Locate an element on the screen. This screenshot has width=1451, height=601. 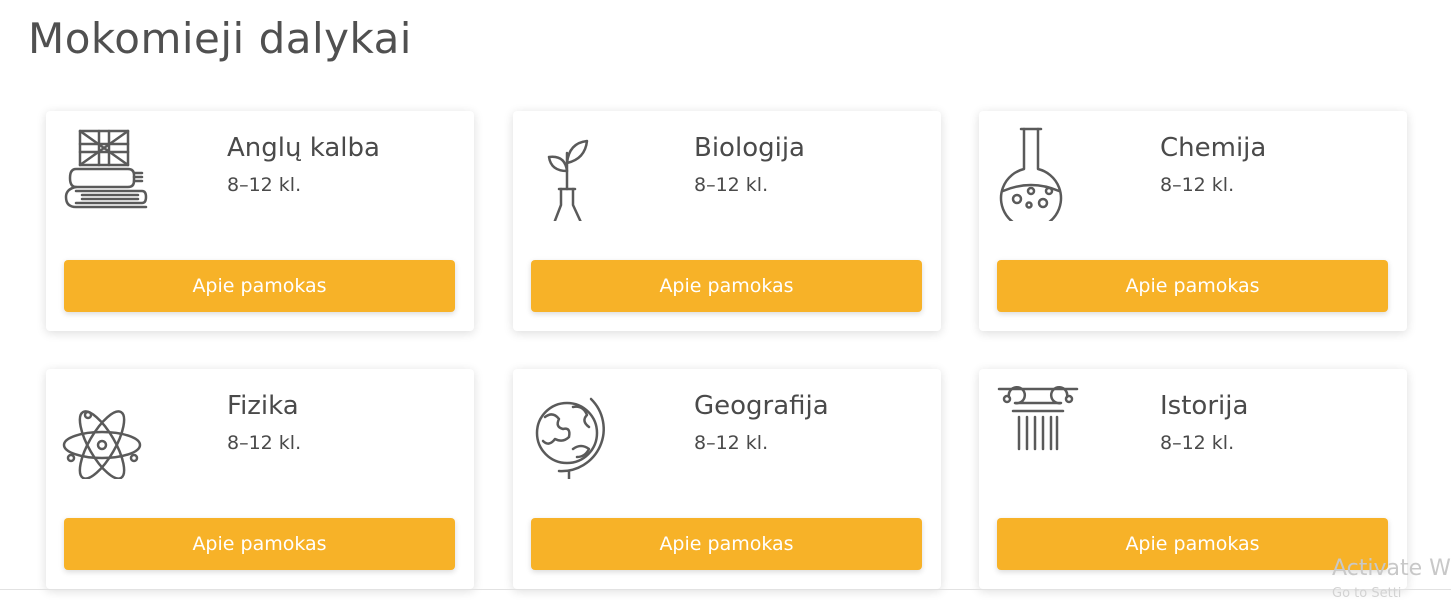
subject-card-physics: Fizika 8–12 kl. Apie pamokas is located at coordinates (260, 479).